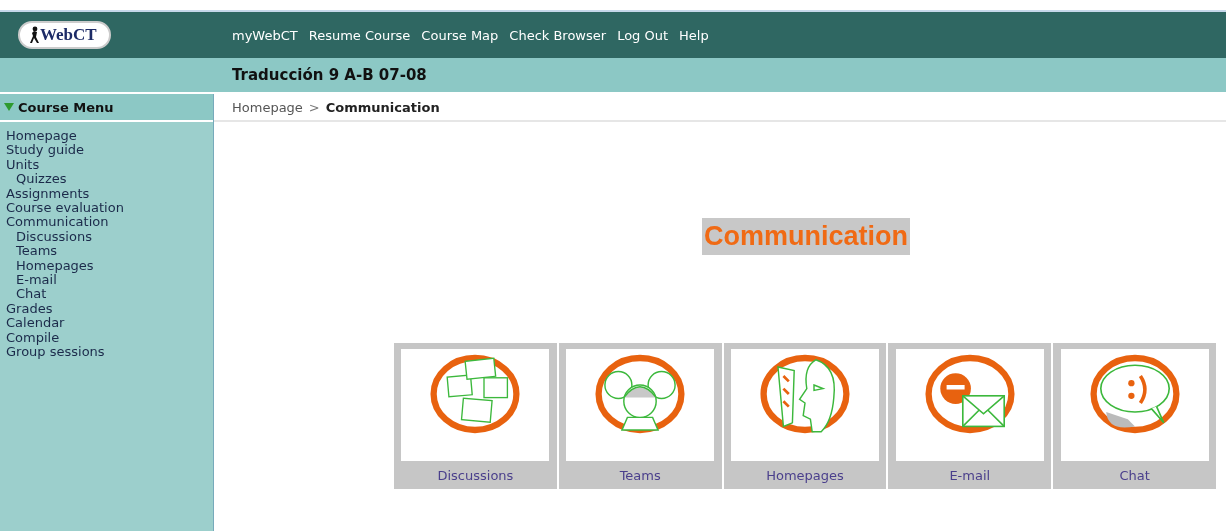 The height and width of the screenshot is (531, 1226). What do you see at coordinates (65, 208) in the screenshot?
I see `menu-item: Course evaluation` at bounding box center [65, 208].